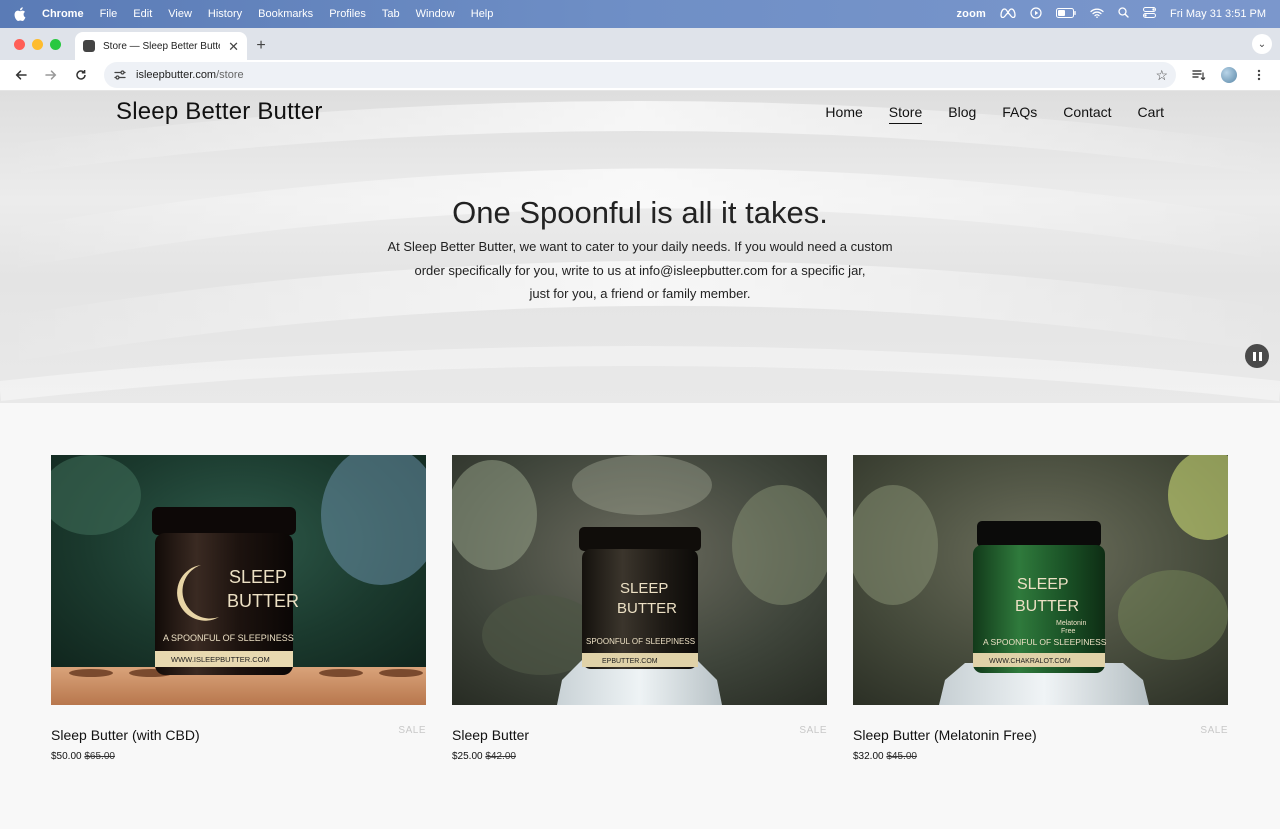  I want to click on menu-file: File, so click(109, 14).